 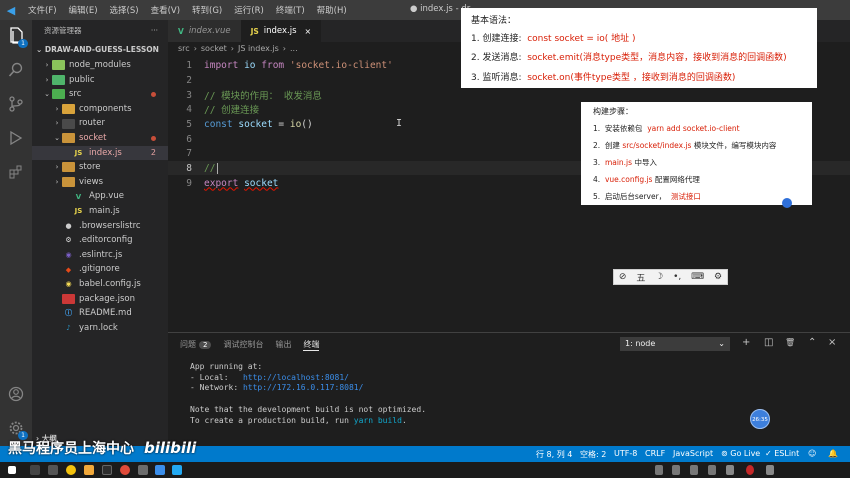 I want to click on tree-item-components: › components, so click(x=100, y=109).